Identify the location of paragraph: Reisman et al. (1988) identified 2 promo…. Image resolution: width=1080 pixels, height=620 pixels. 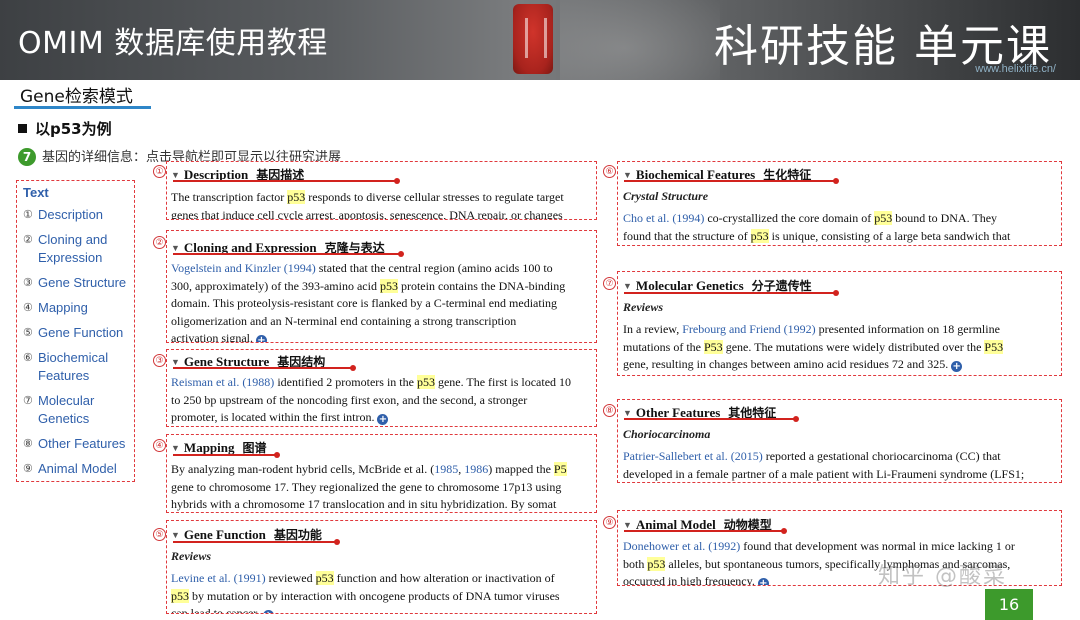
(371, 382).